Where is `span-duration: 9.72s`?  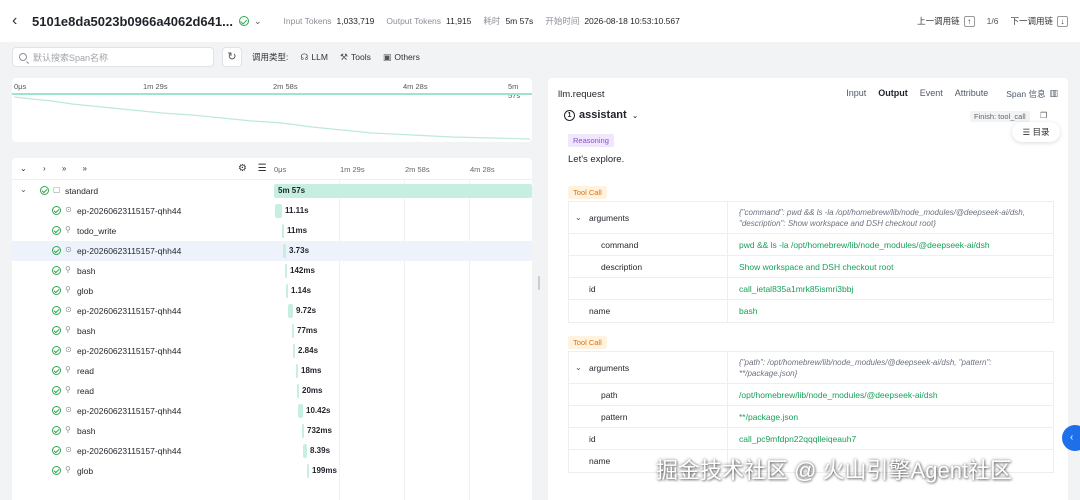 span-duration: 9.72s is located at coordinates (306, 310).